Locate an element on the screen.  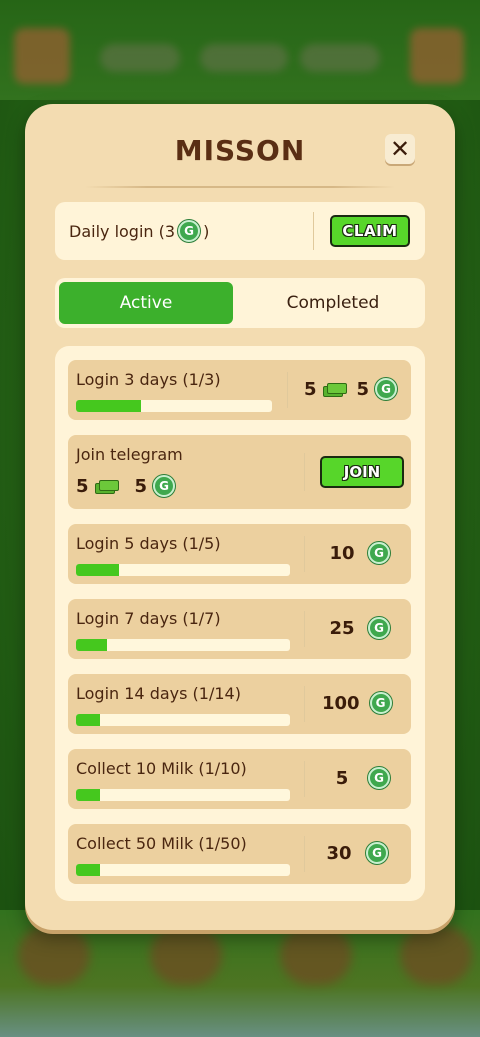
mission-item: Join telegram 5 5 G JOIN is located at coordinates (239, 472).